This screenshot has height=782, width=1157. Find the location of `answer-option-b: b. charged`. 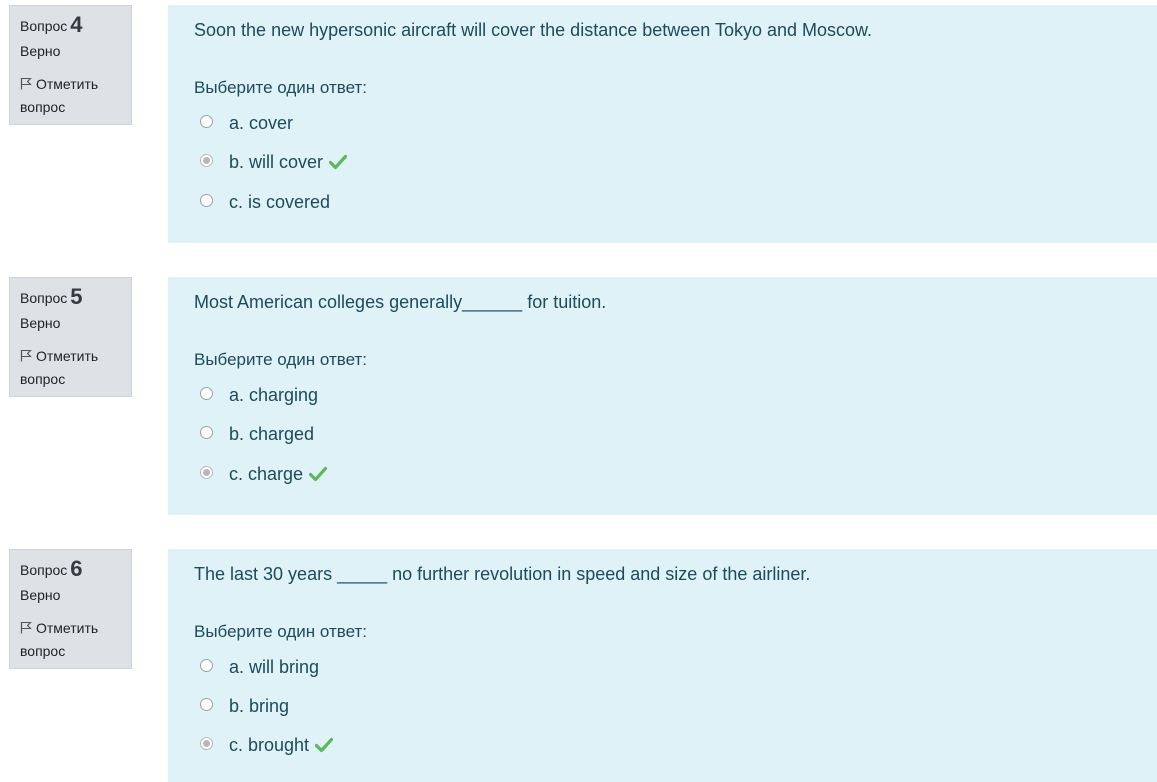

answer-option-b: b. charged is located at coordinates (257, 434).